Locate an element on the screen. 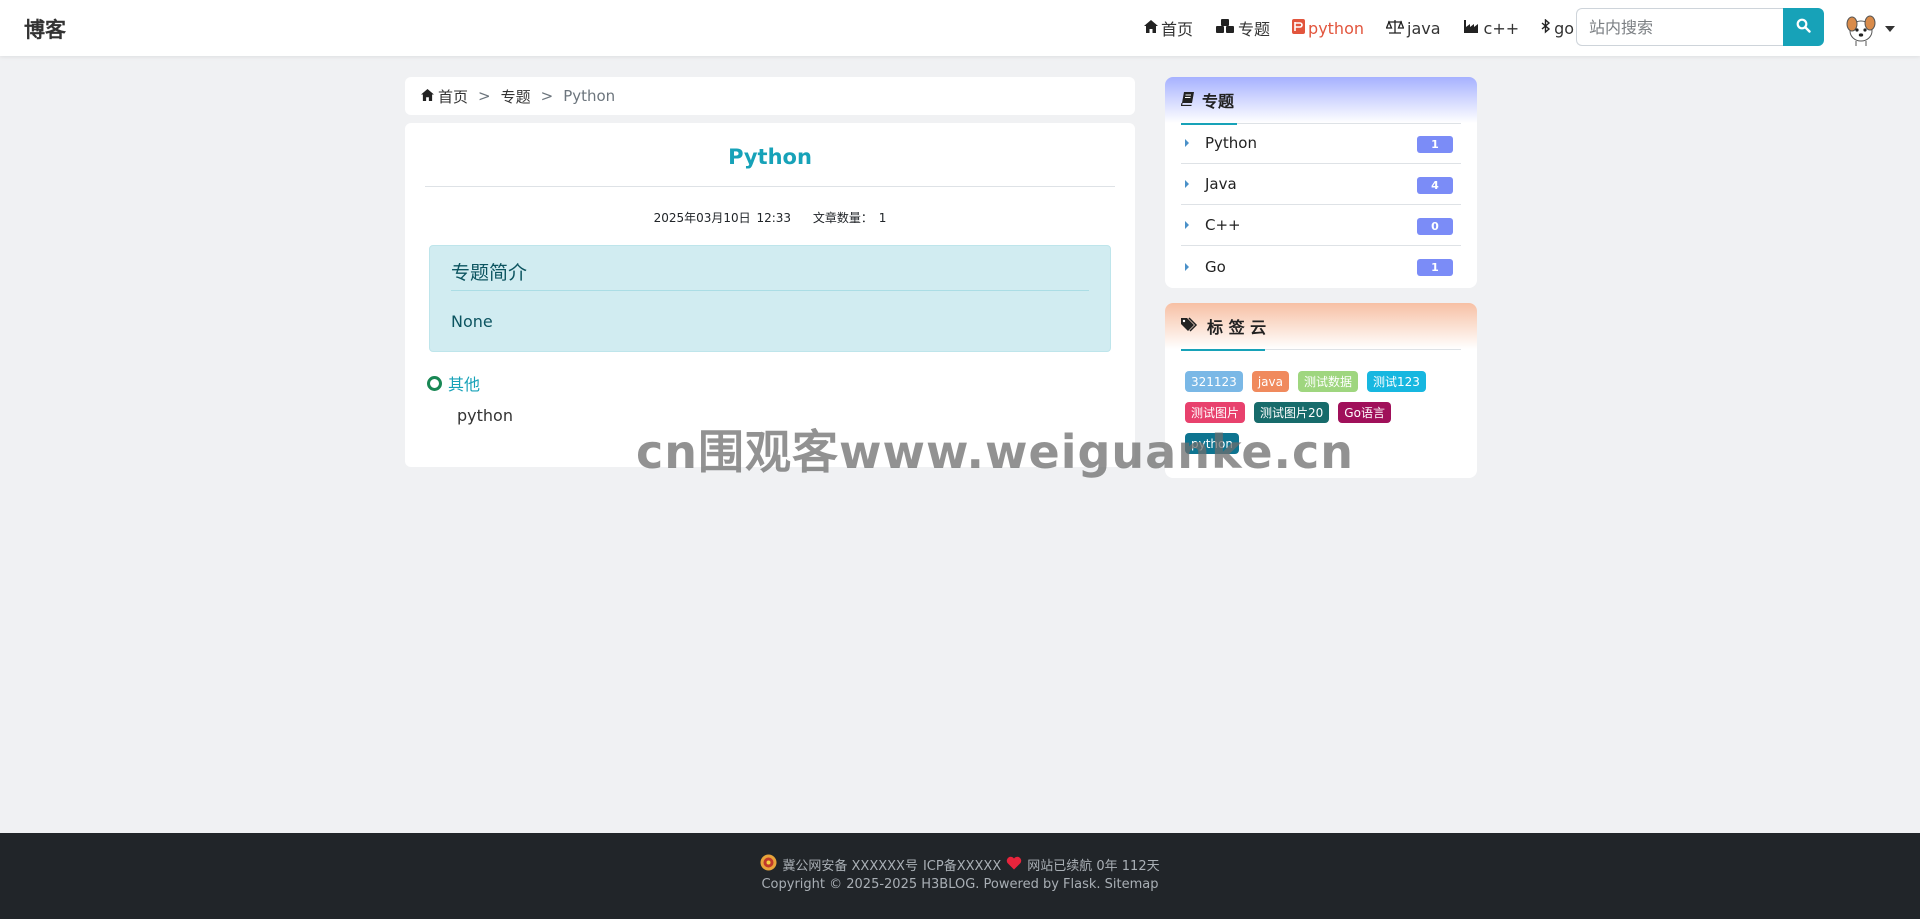  python-icon is located at coordinates (1299, 28).